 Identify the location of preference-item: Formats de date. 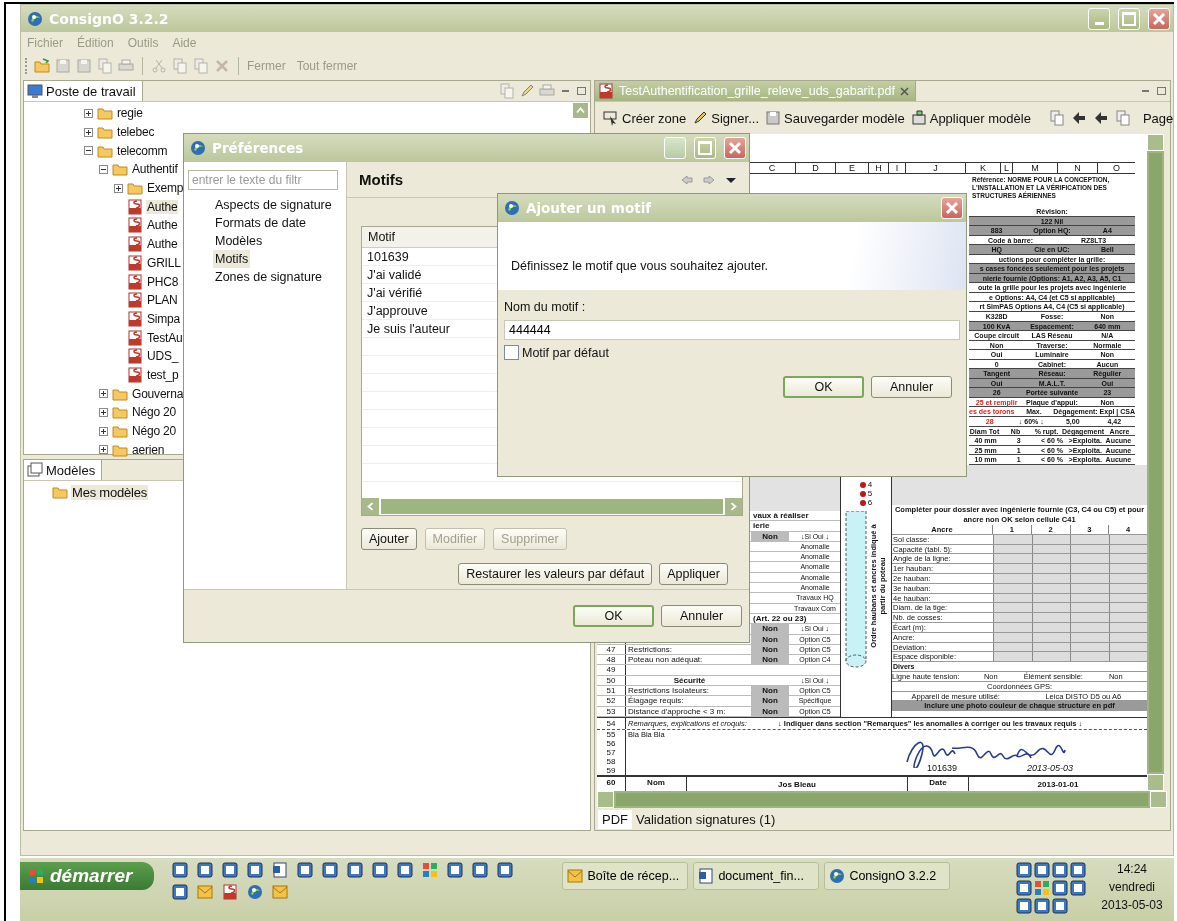
(260, 223).